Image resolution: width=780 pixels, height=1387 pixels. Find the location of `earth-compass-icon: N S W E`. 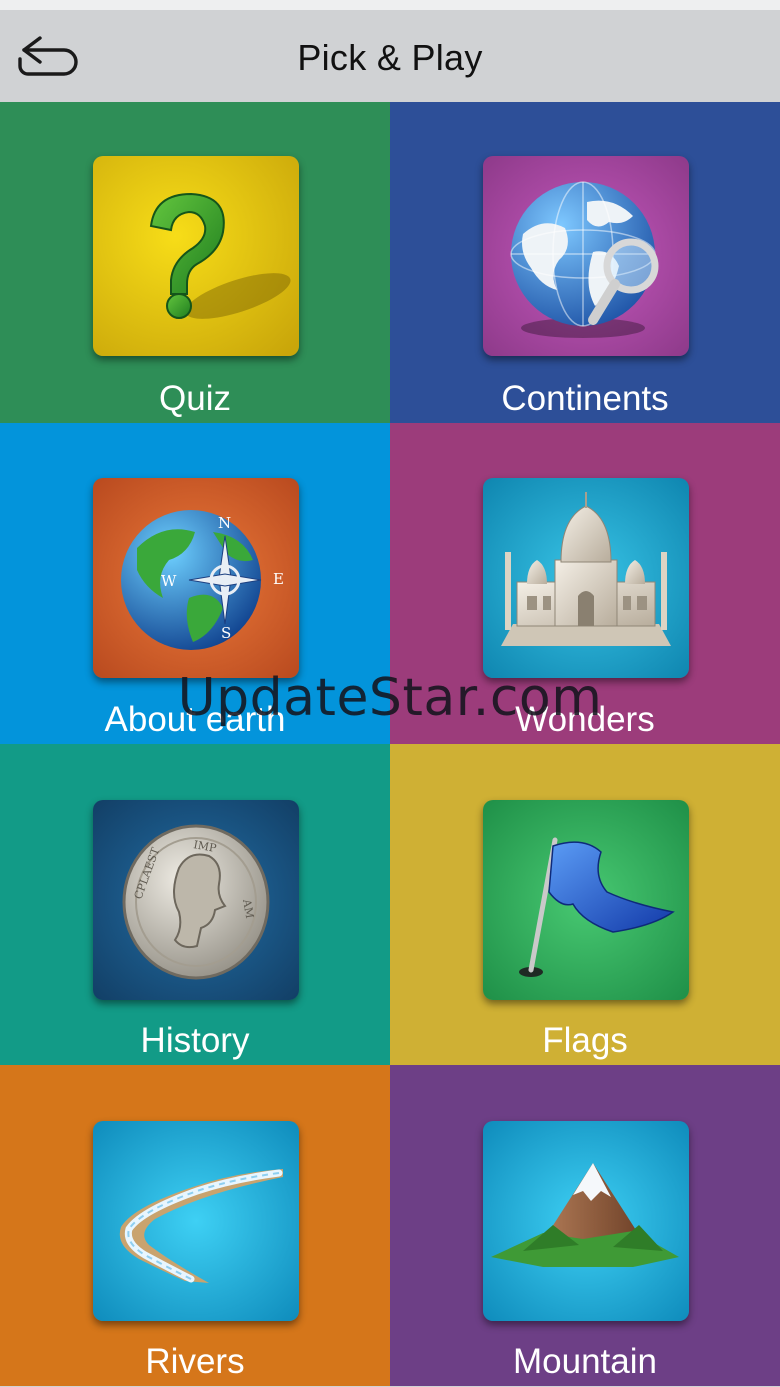

earth-compass-icon: N S W E is located at coordinates (196, 578).